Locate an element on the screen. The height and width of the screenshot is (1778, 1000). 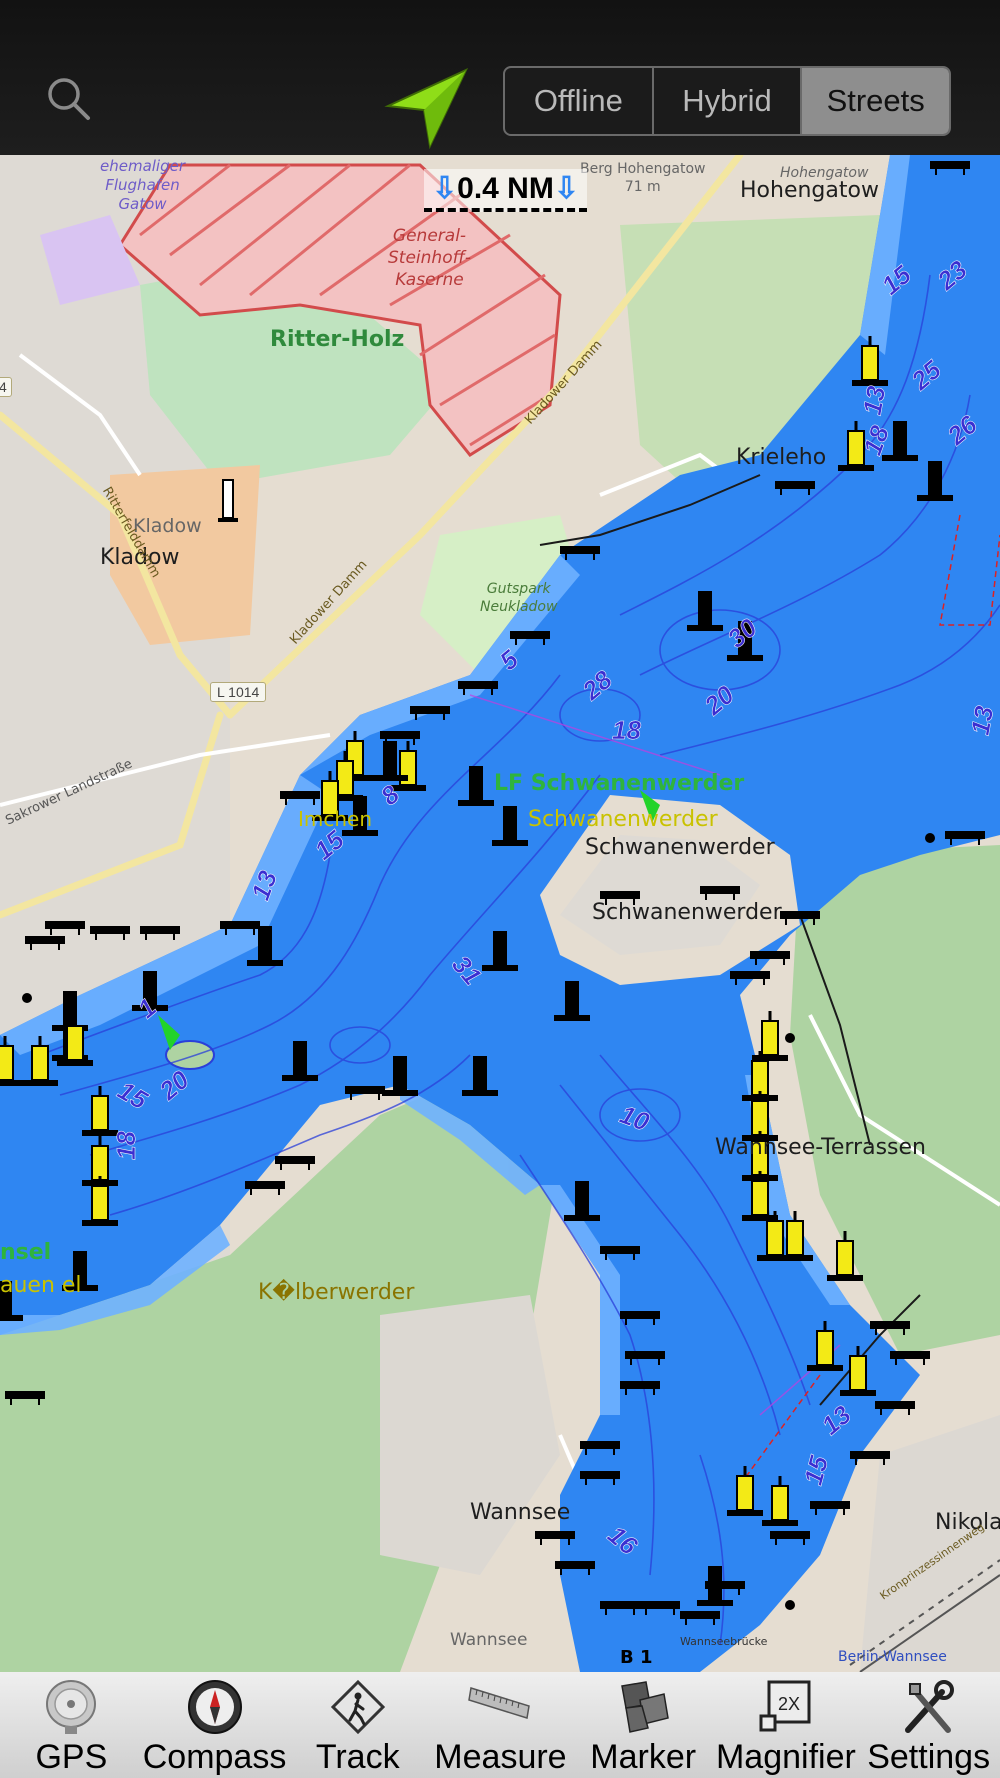
search-icon is located at coordinates (69, 99).